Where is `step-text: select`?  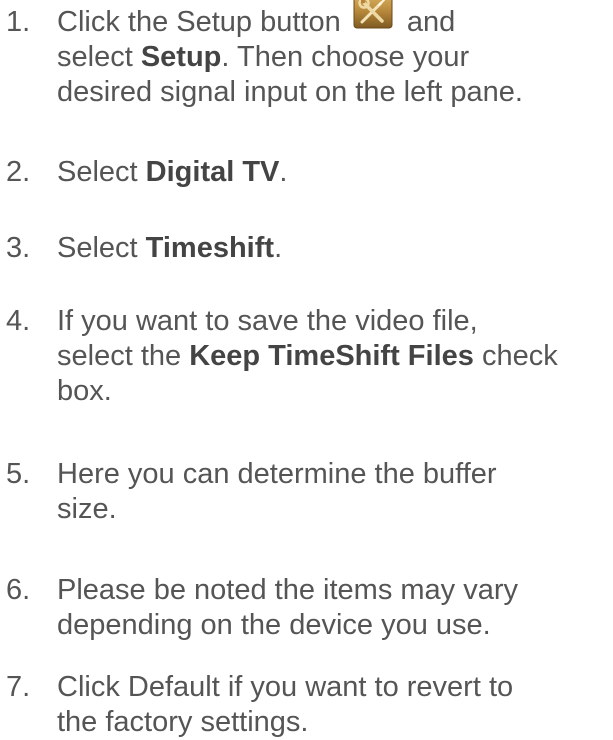
step-text: select is located at coordinates (99, 57).